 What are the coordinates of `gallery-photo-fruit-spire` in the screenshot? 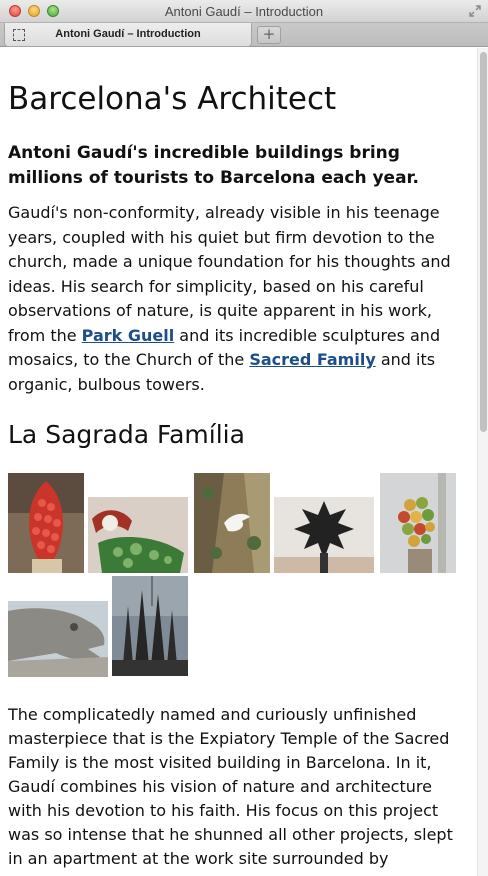 It's located at (46, 523).